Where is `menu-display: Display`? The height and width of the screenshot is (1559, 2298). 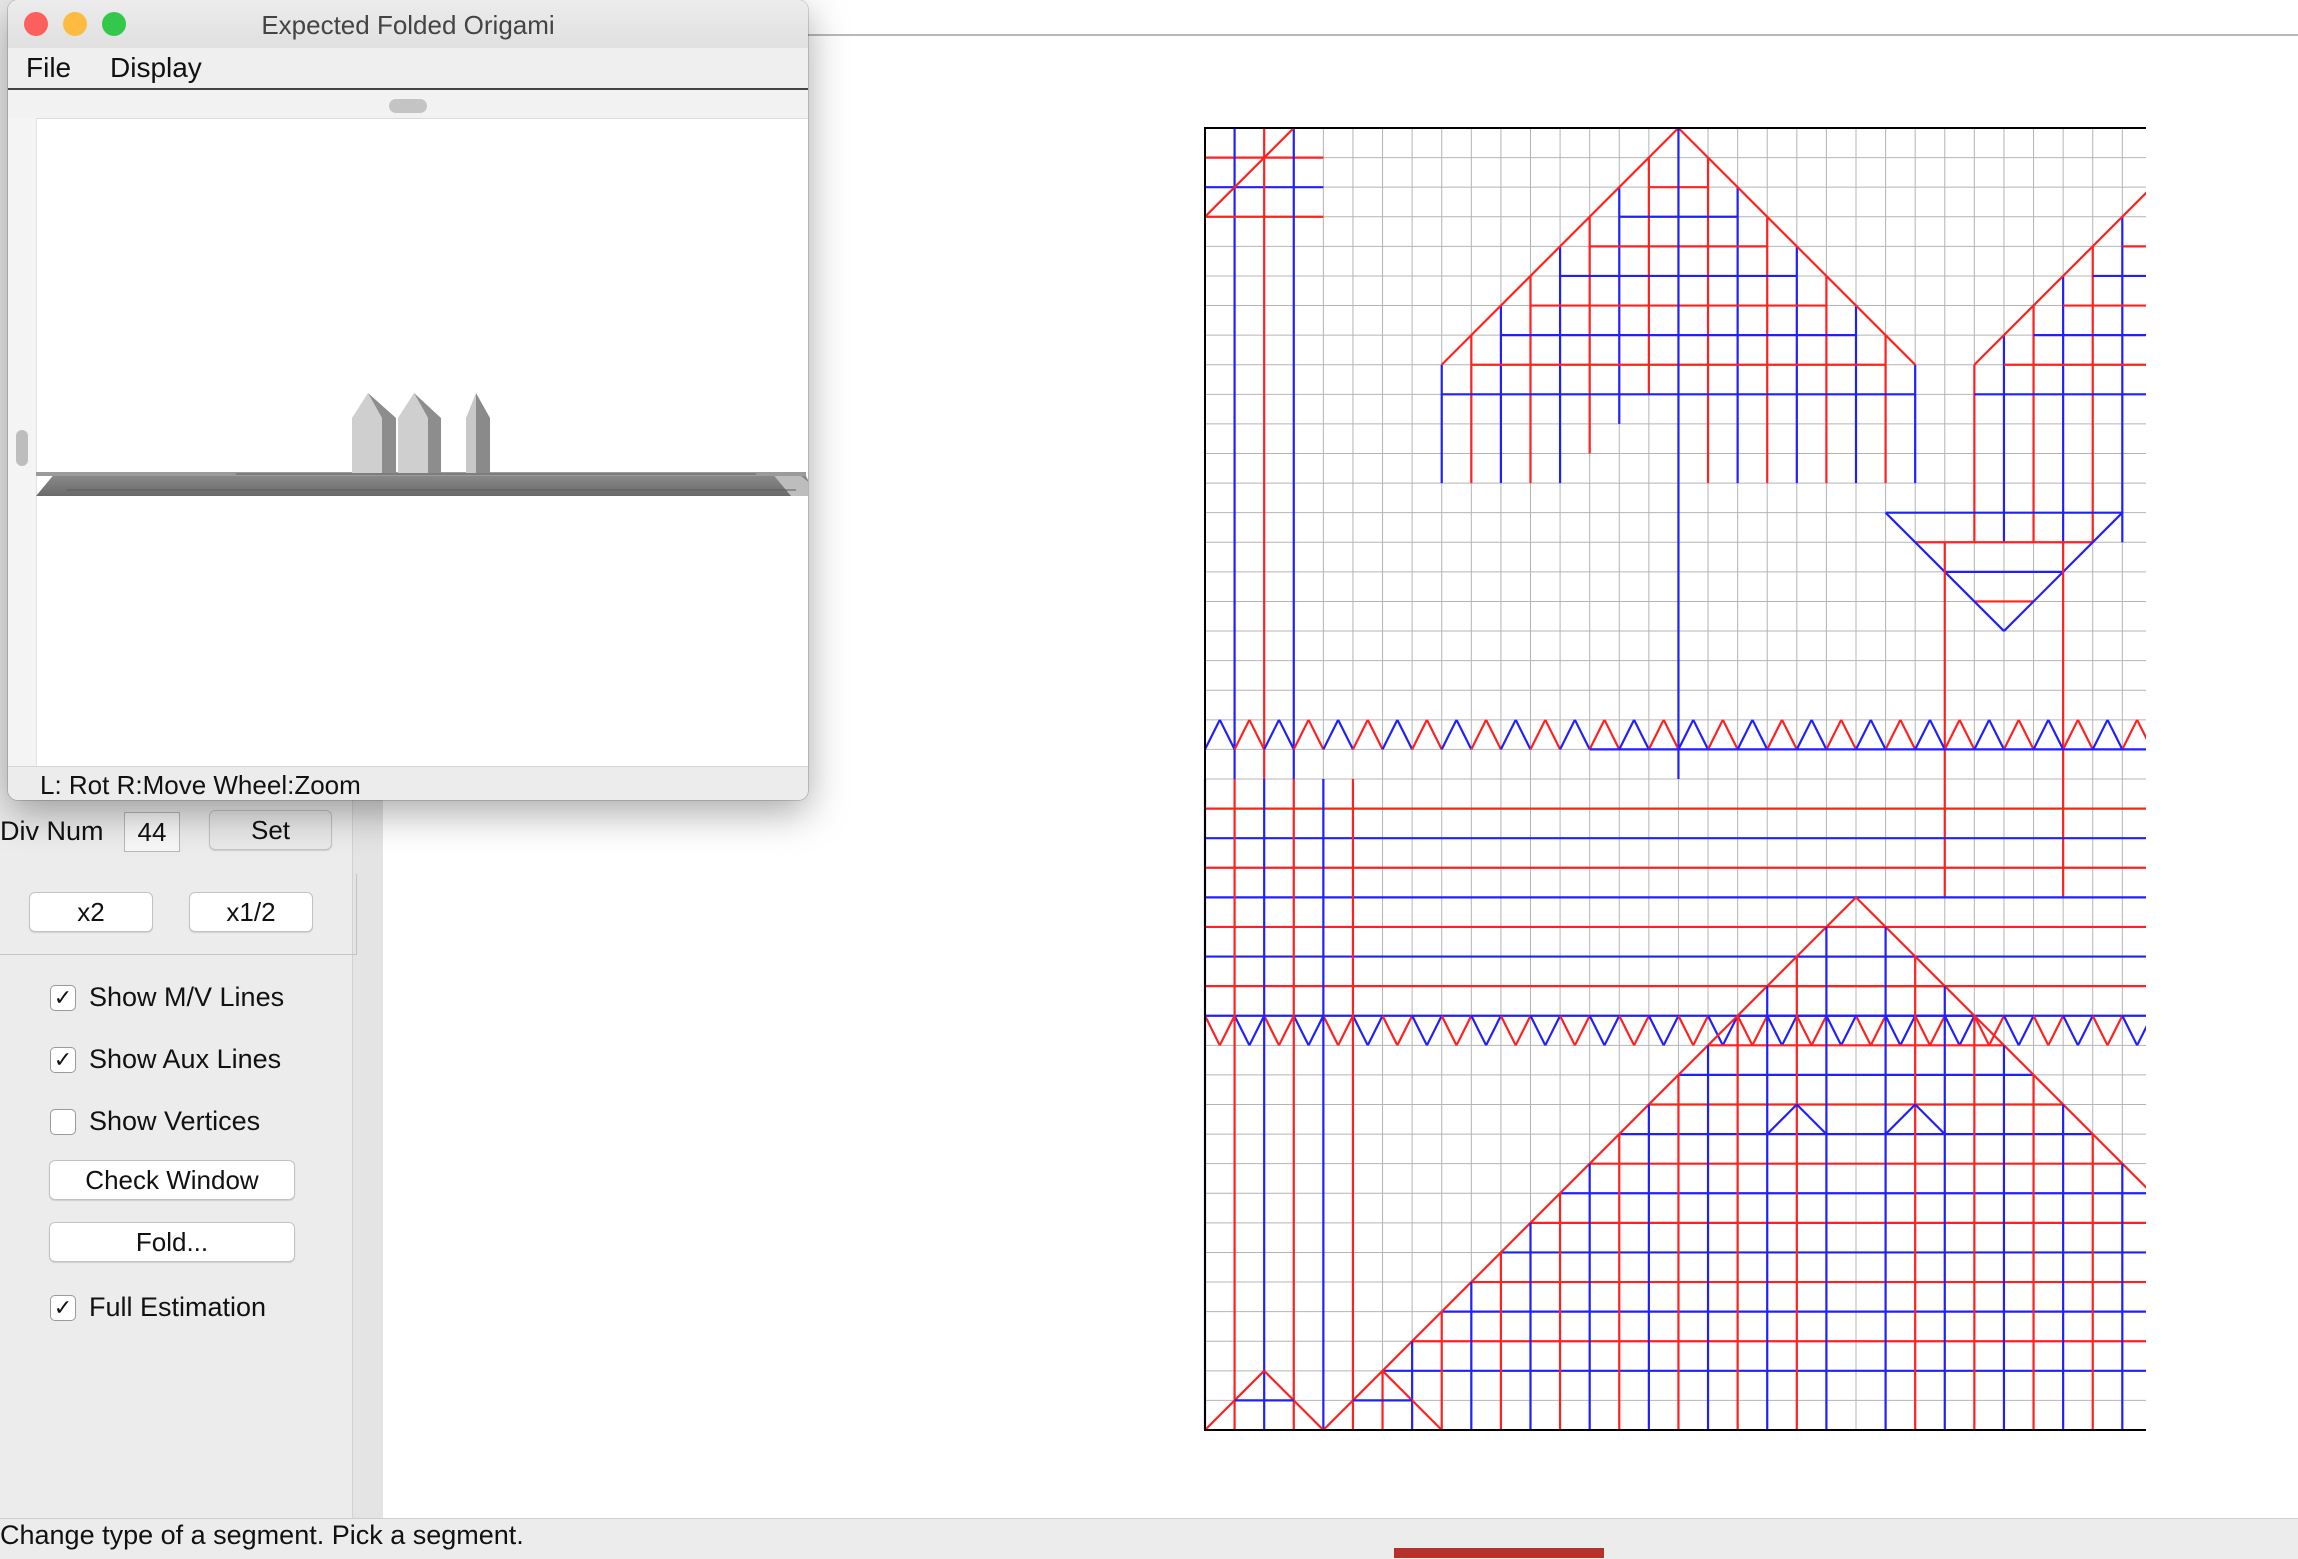
menu-display: Display is located at coordinates (156, 68).